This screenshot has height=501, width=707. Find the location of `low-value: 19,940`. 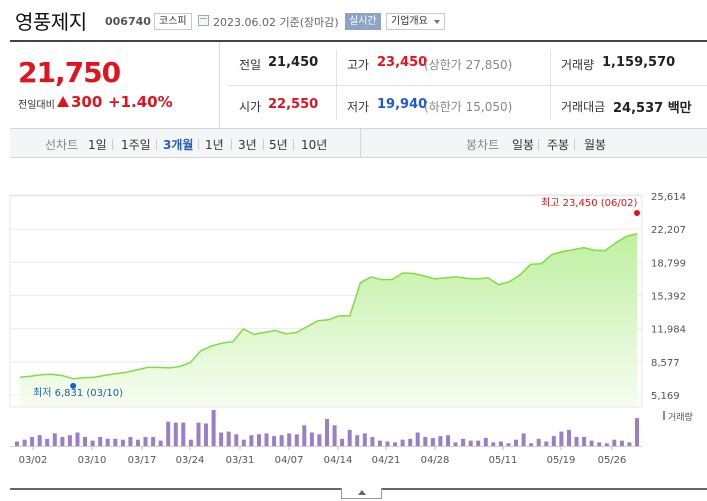

low-value: 19,940 is located at coordinates (402, 104).